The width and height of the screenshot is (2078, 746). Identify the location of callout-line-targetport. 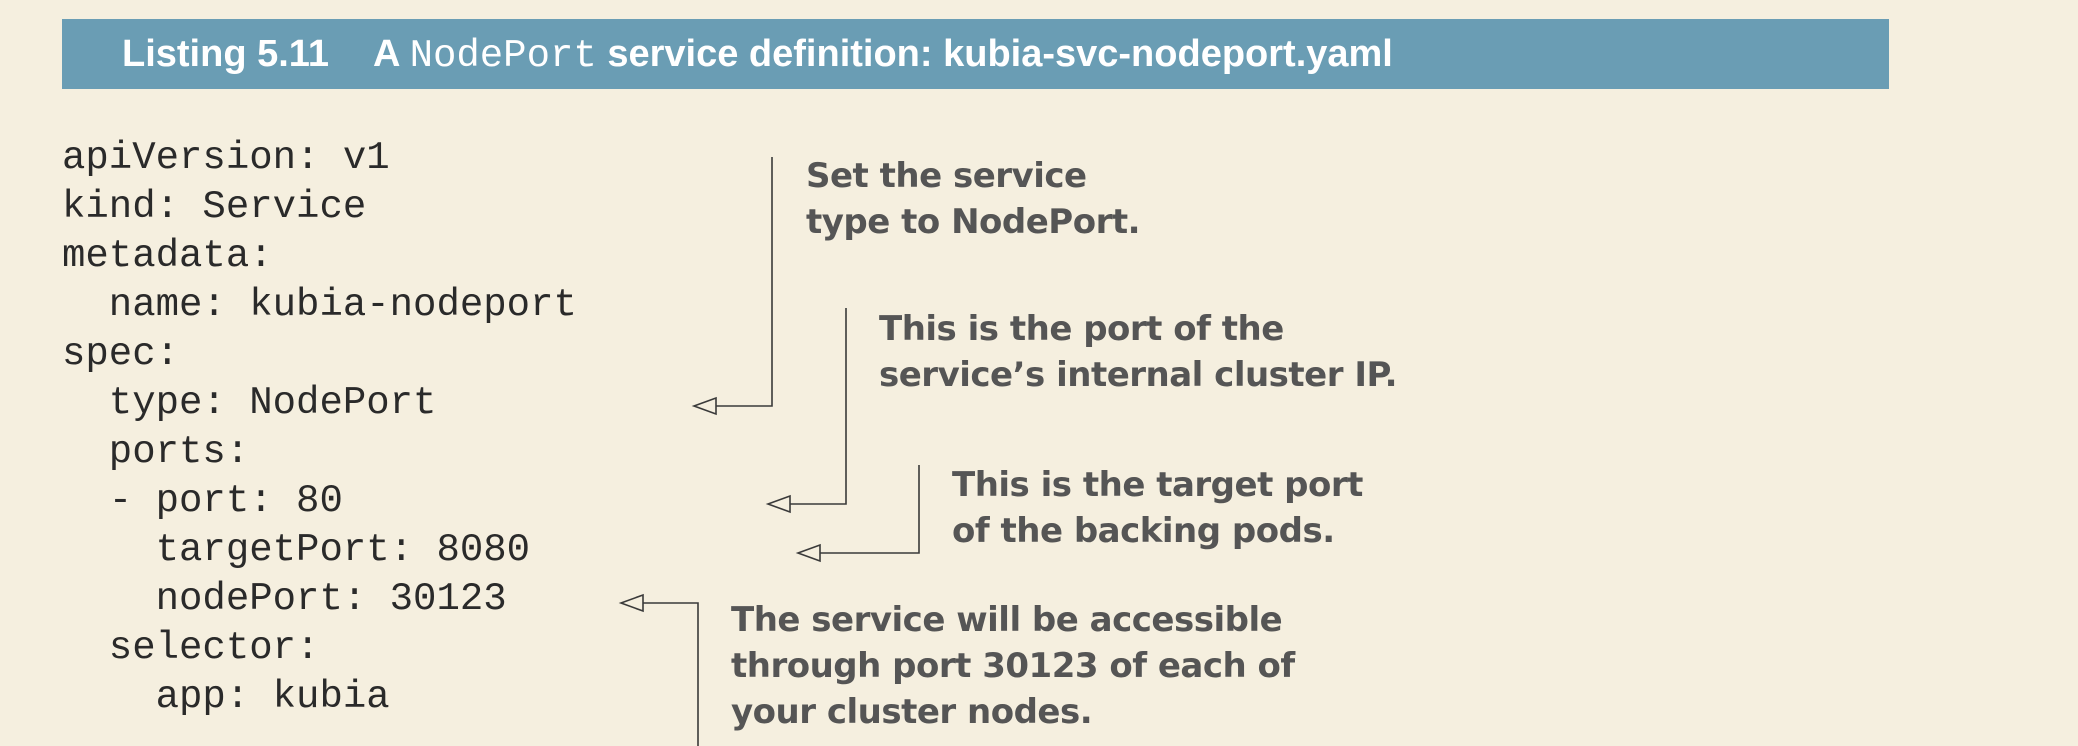
(870, 509).